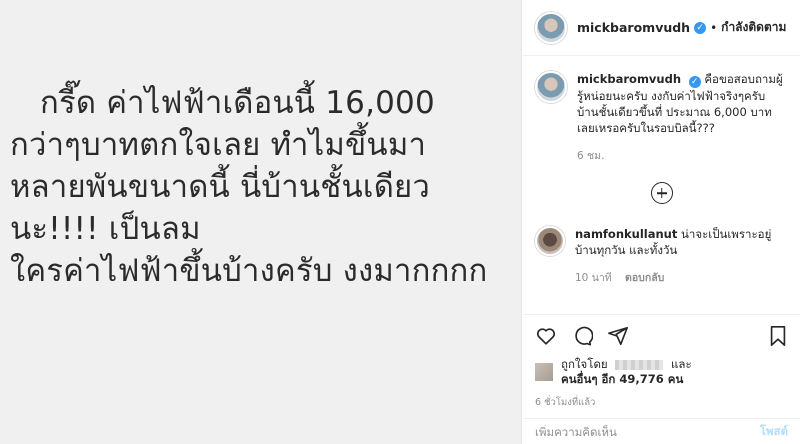 This screenshot has width=800, height=444. What do you see at coordinates (644, 278) in the screenshot?
I see `reply-button: ตอบกลับ` at bounding box center [644, 278].